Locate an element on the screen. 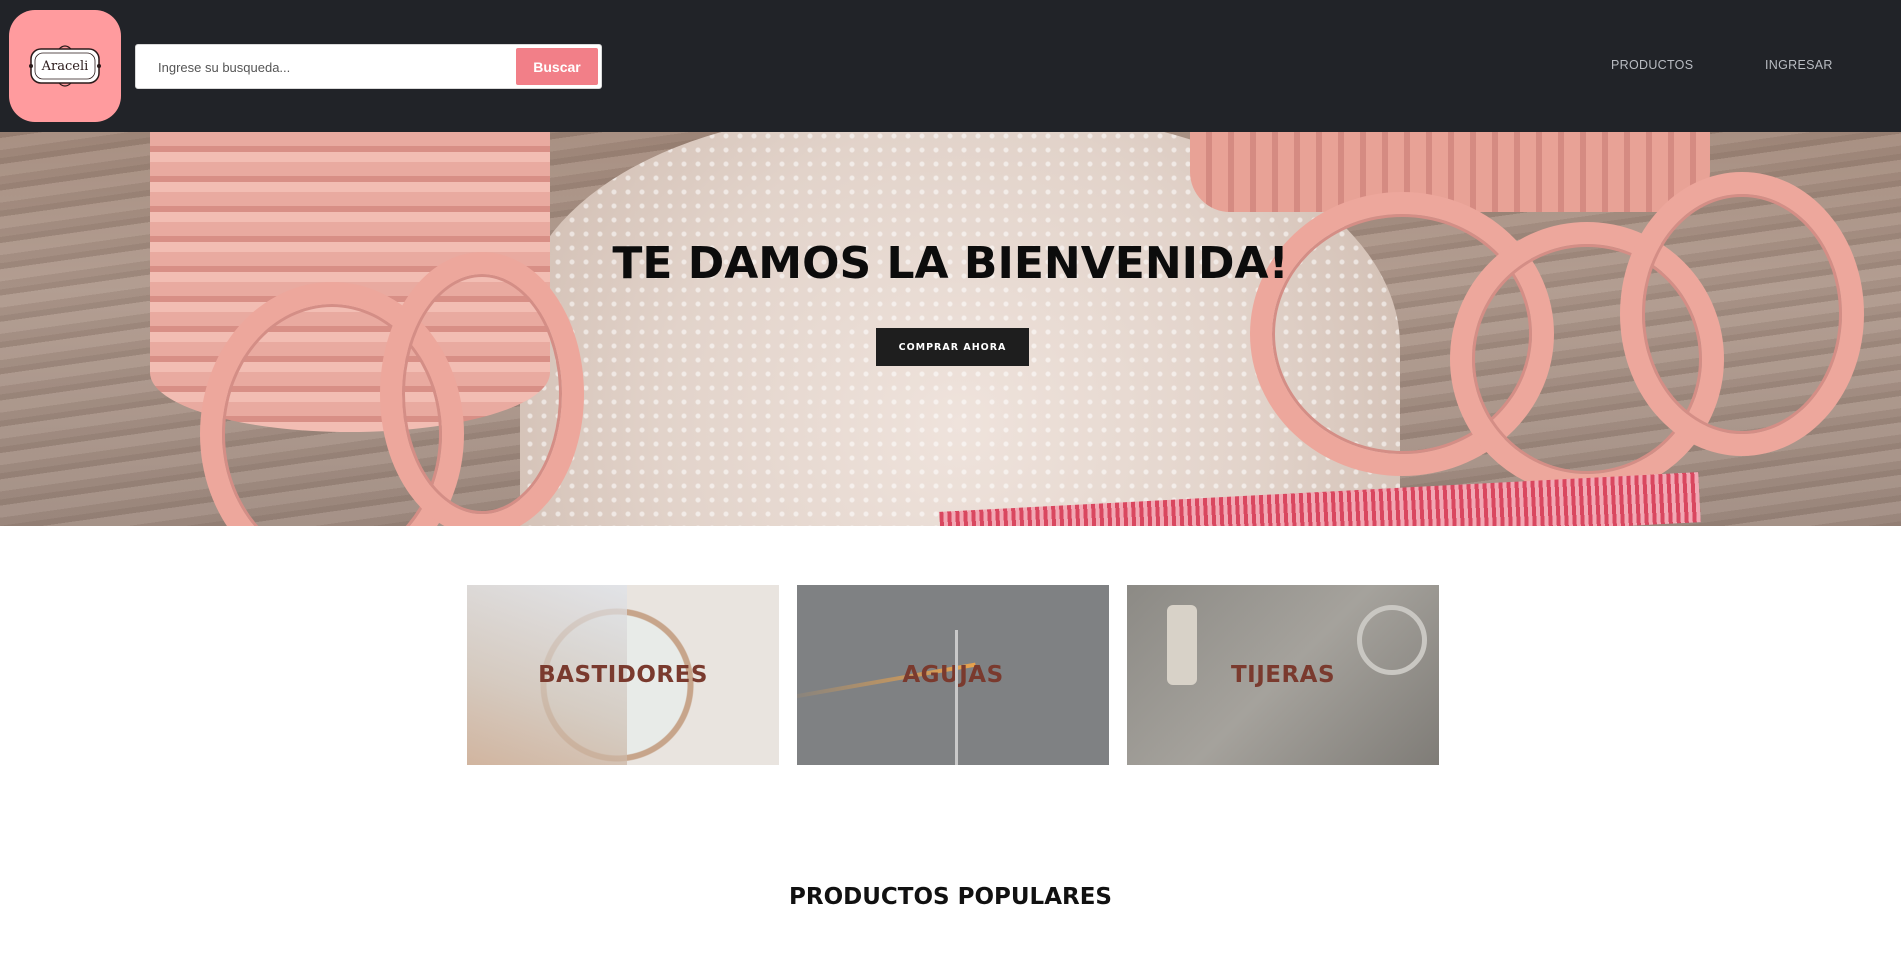 The width and height of the screenshot is (1901, 968). category-label: AGUJAS is located at coordinates (953, 675).